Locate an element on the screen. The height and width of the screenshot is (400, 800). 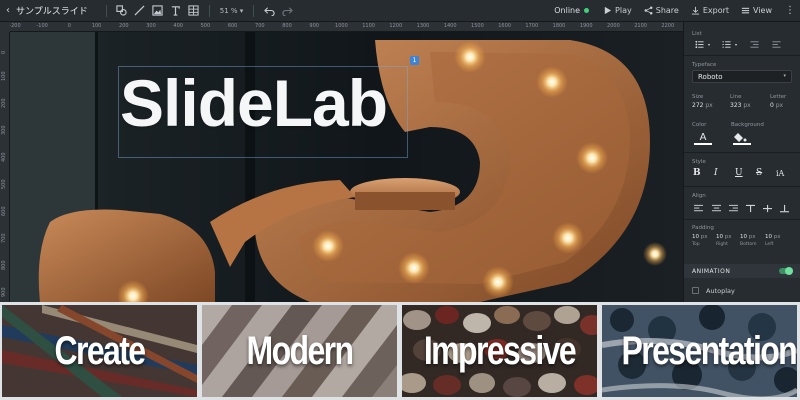
typeface-select: Roboto ▾ is located at coordinates (742, 76).